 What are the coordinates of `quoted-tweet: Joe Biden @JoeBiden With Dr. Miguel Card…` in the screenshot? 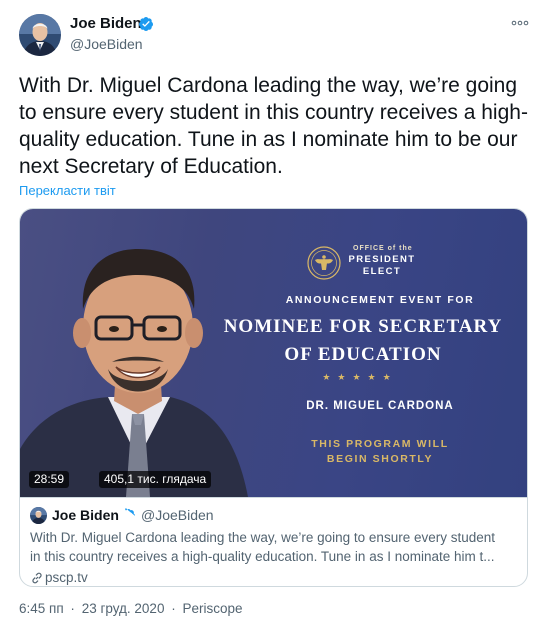 It's located at (273, 541).